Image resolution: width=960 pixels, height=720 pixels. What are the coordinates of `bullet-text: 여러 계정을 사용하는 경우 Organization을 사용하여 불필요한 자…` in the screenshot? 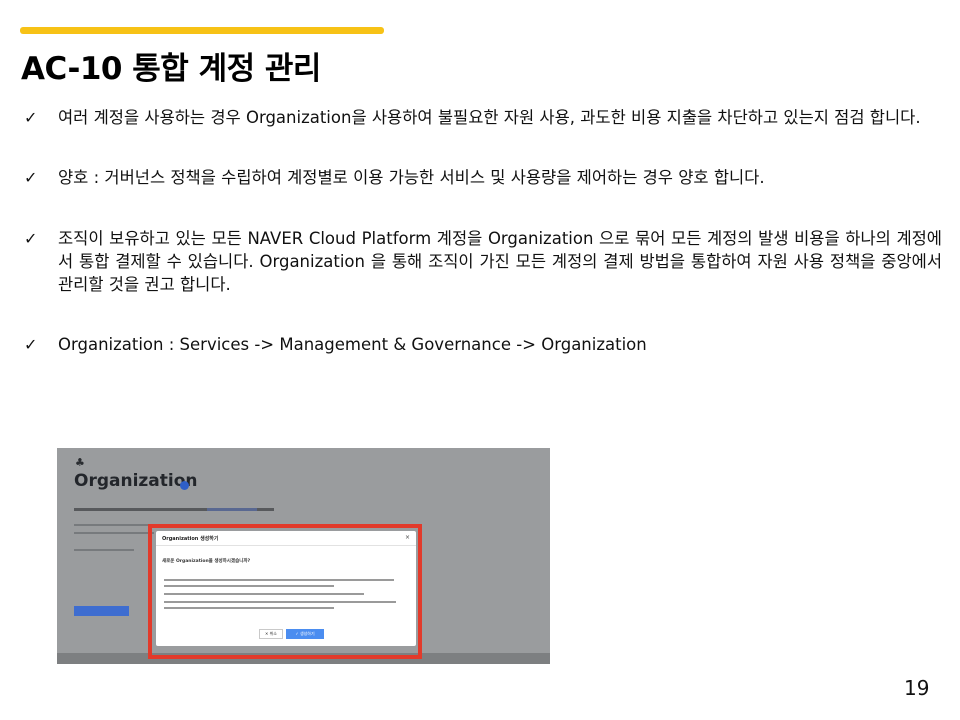 It's located at (489, 117).